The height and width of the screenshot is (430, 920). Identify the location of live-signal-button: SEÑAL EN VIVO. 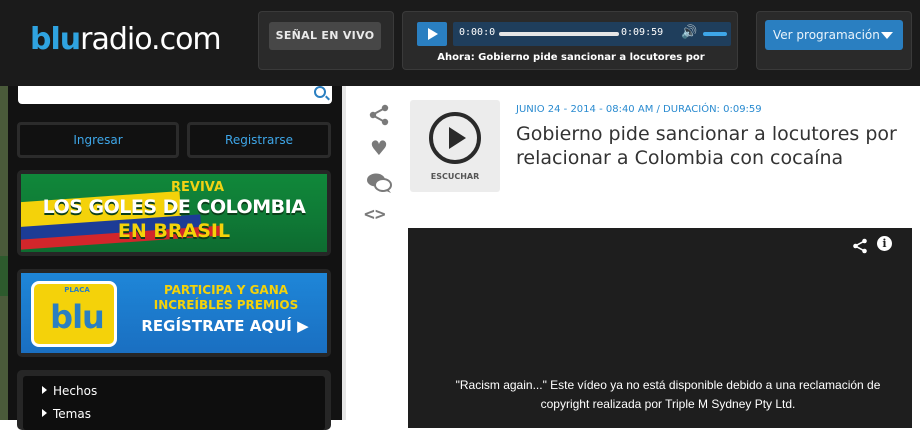
(325, 36).